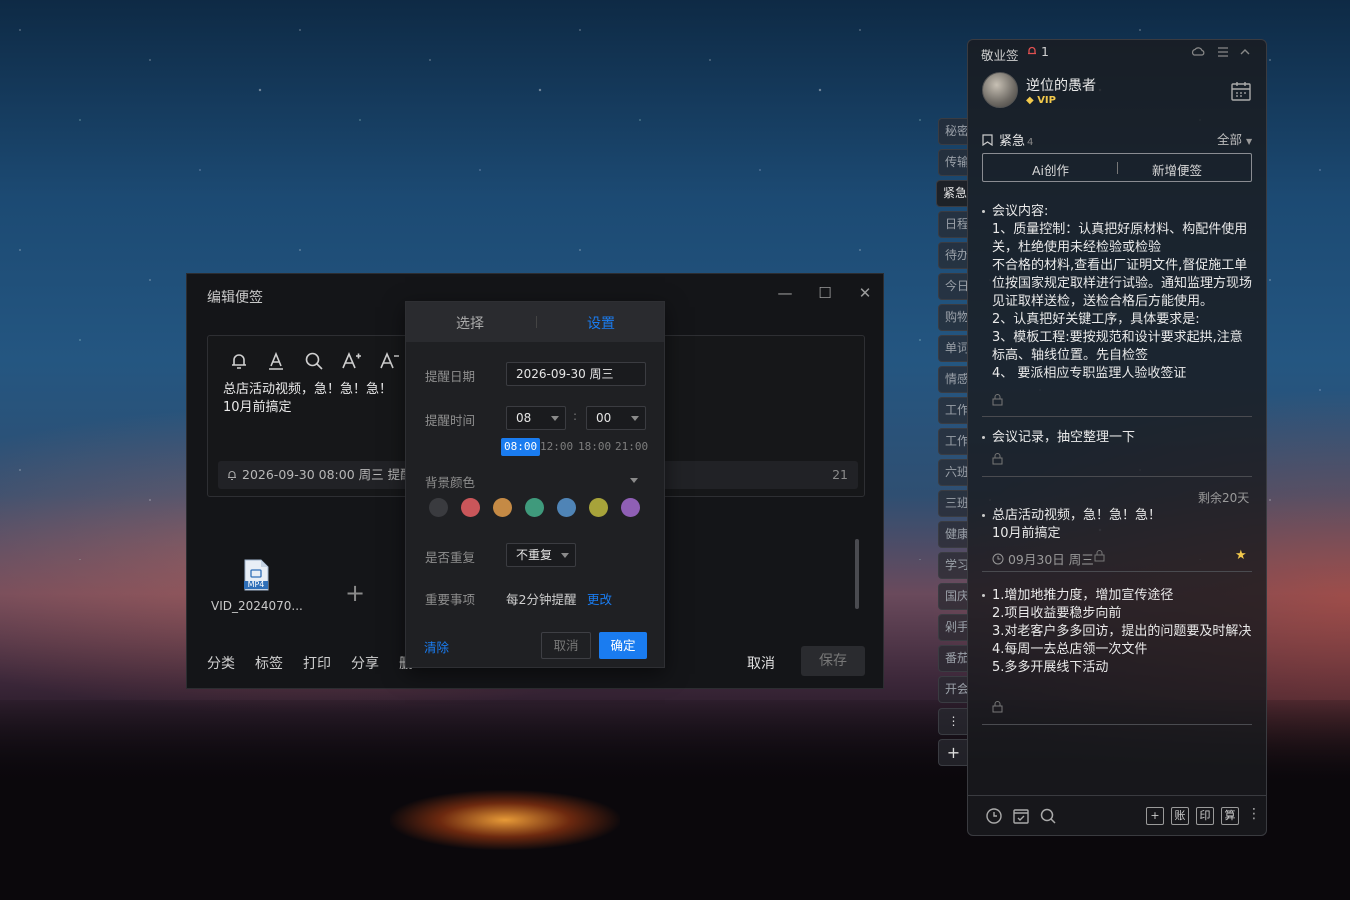 This screenshot has height=900, width=1350. Describe the element at coordinates (631, 447) in the screenshot. I see `quick-time-2100: 21:00` at that location.